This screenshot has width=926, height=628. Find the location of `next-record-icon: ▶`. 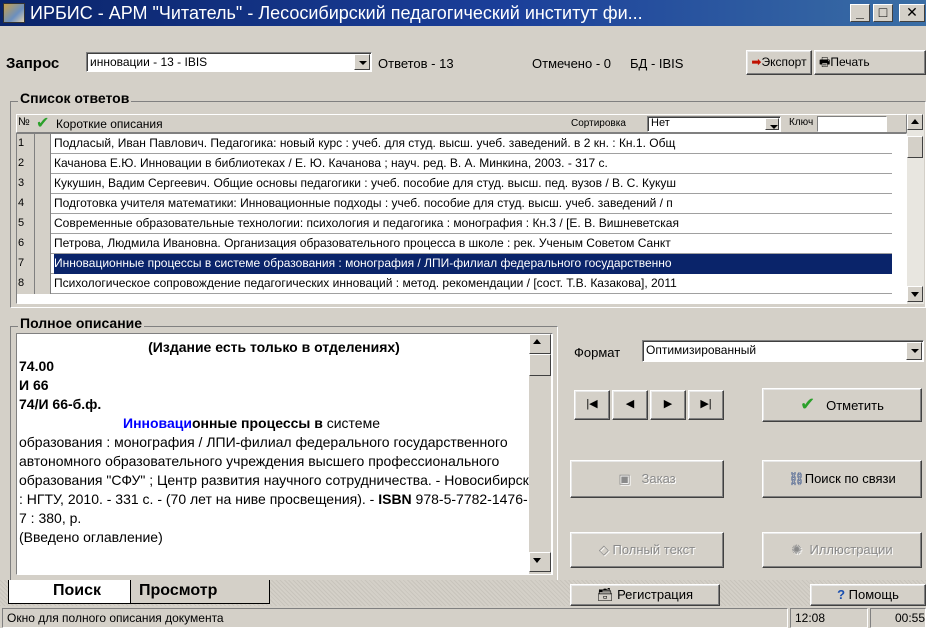

next-record-icon: ▶ is located at coordinates (668, 405).